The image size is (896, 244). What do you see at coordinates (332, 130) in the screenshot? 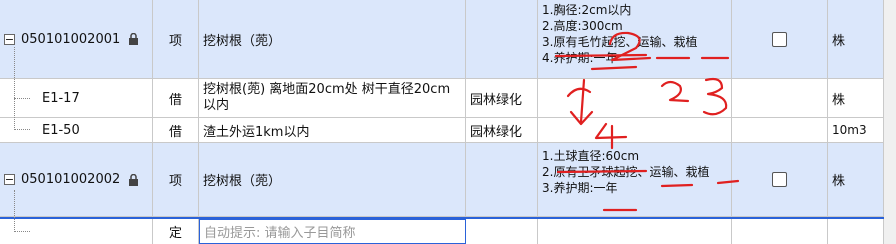
I see `name-cell: 渣土外运1km以内` at bounding box center [332, 130].